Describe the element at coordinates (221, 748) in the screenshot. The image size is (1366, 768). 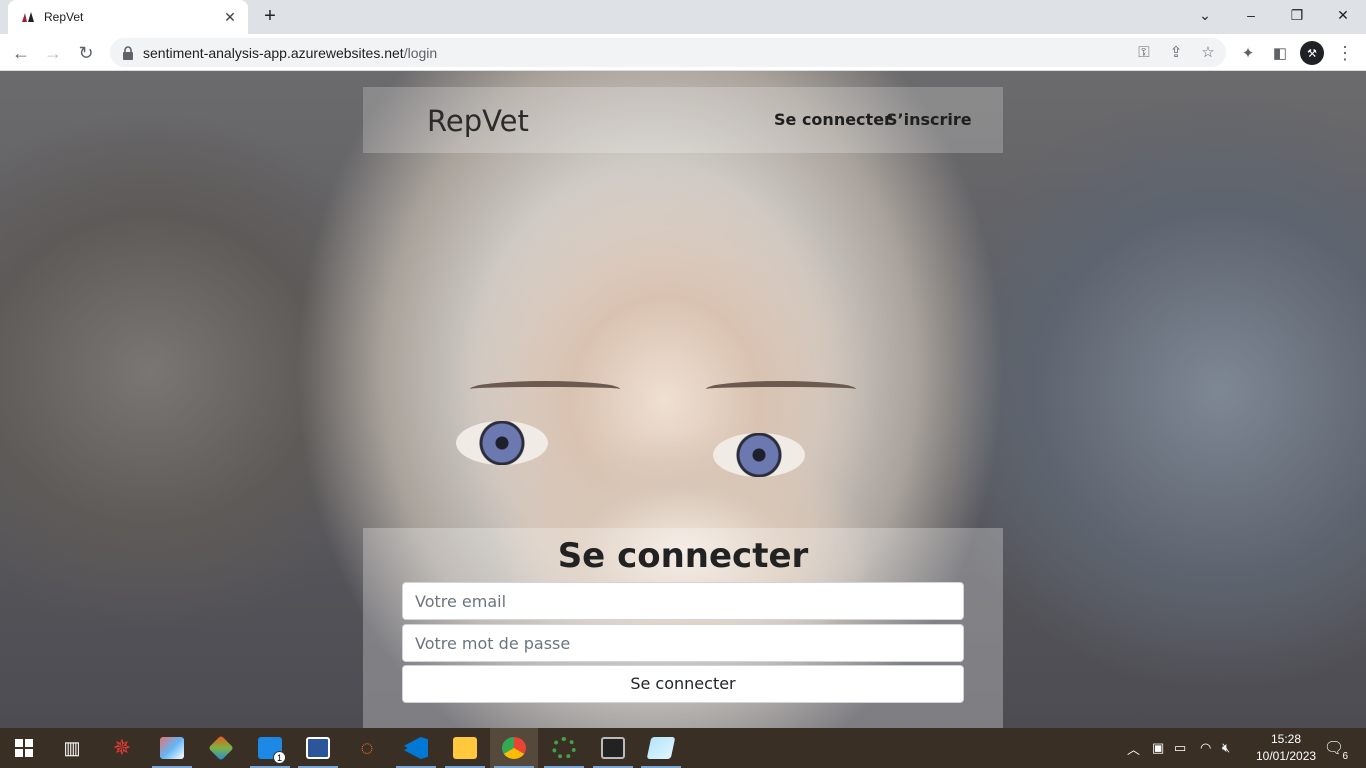
I see `git-app-icon` at that location.